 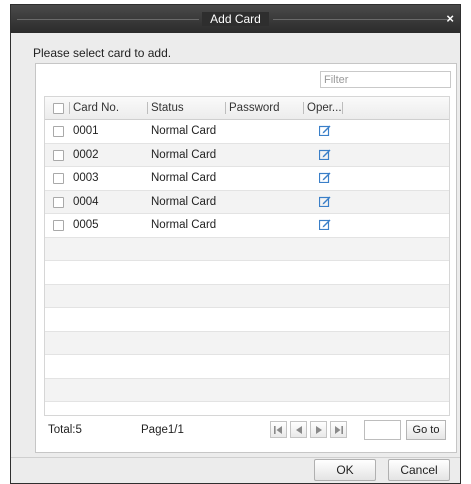 I want to click on next-page-icon, so click(x=318, y=429).